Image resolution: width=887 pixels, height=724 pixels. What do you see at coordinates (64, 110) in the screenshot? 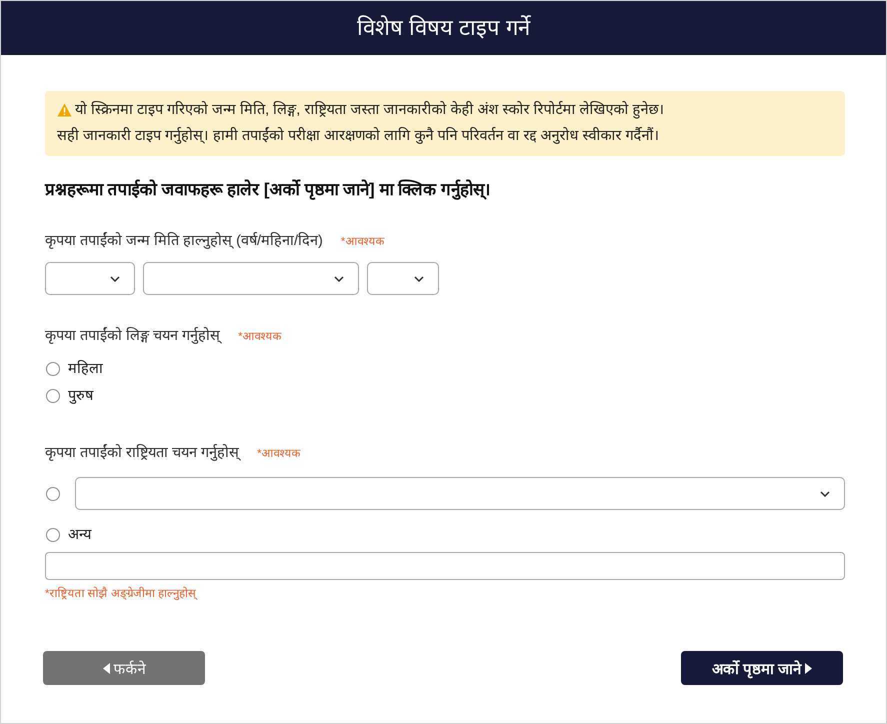
I see `warning-icon` at bounding box center [64, 110].